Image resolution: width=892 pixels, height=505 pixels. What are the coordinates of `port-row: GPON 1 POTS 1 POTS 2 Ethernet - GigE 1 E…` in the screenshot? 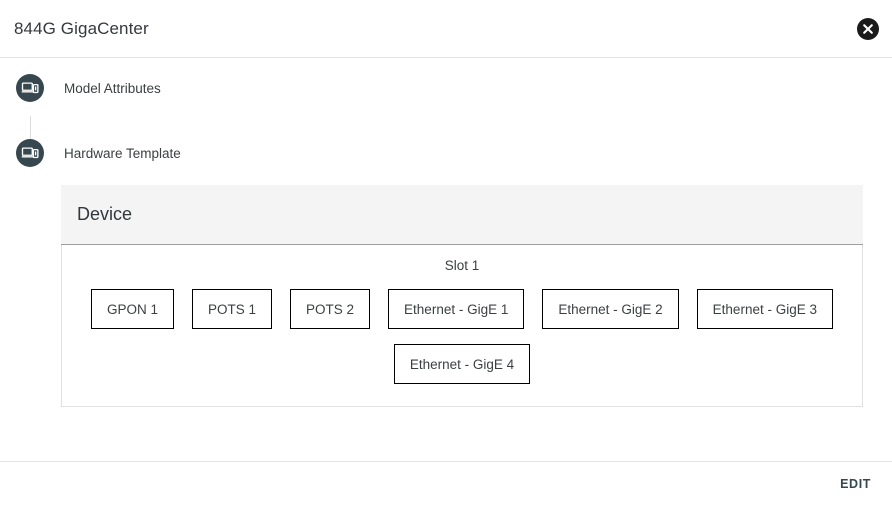 It's located at (462, 309).